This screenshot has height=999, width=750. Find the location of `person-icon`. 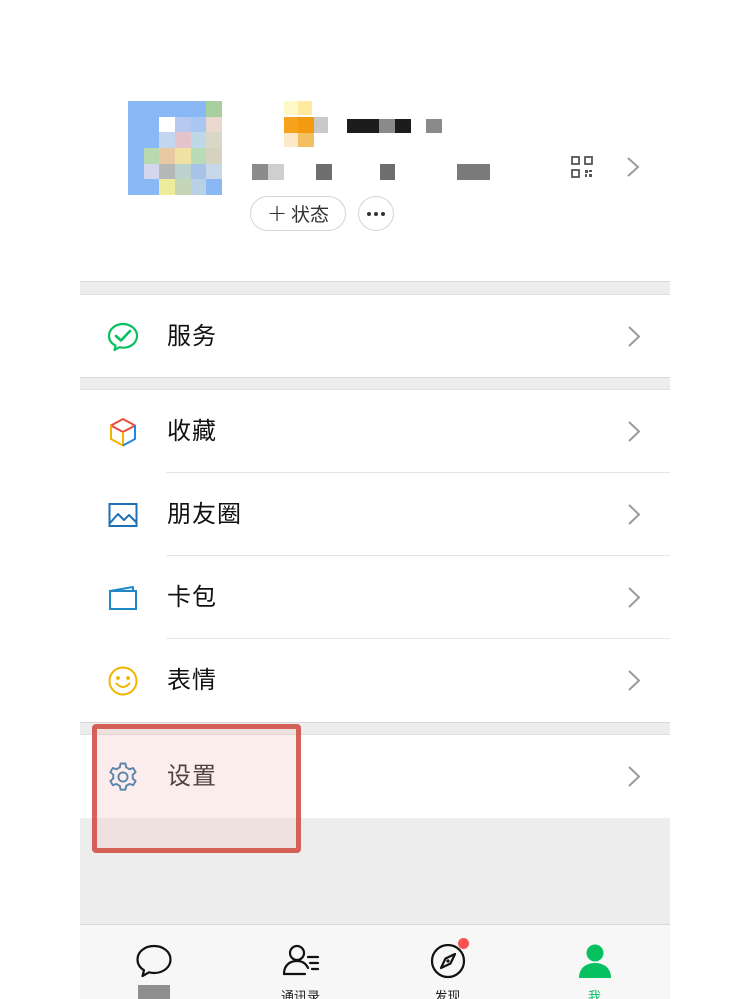

person-icon is located at coordinates (595, 961).